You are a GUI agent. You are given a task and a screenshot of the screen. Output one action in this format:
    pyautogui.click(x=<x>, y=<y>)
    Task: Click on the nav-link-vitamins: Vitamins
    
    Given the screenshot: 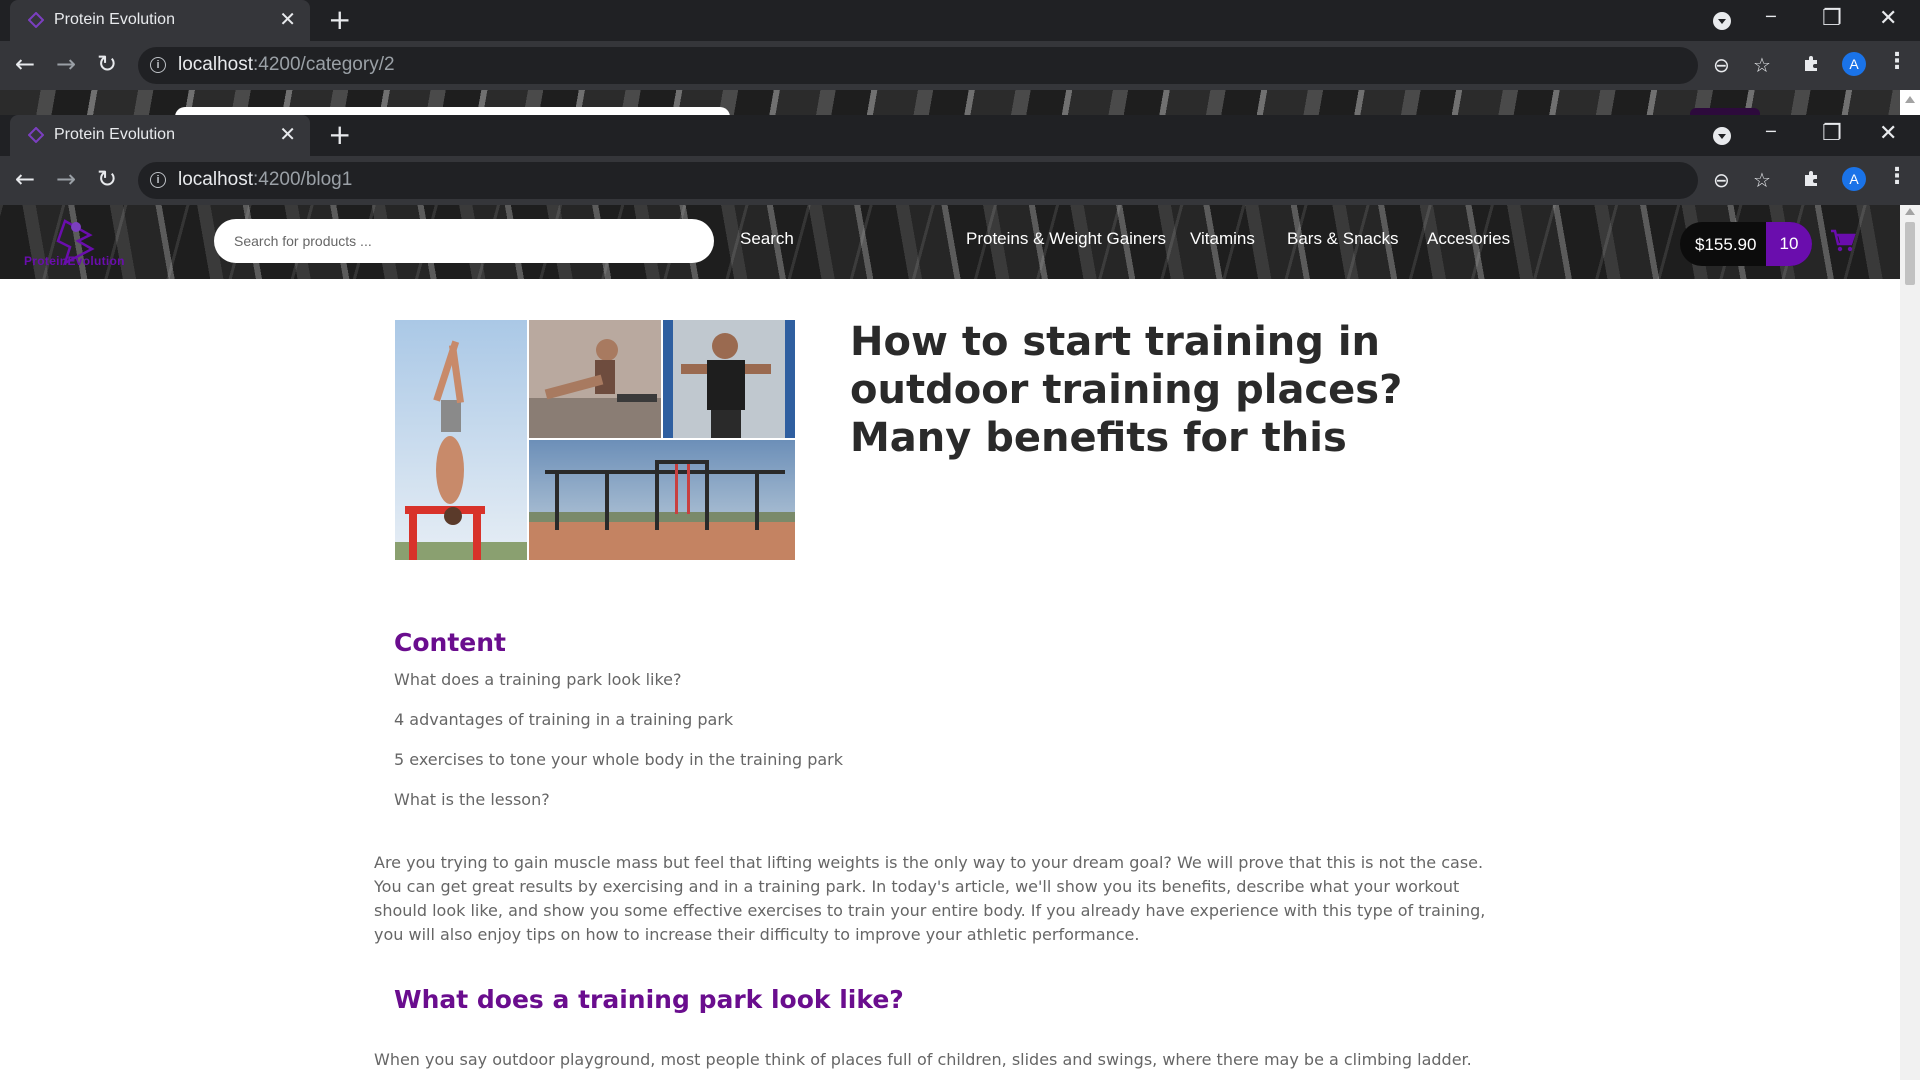 What is the action you would take?
    pyautogui.click(x=1222, y=239)
    